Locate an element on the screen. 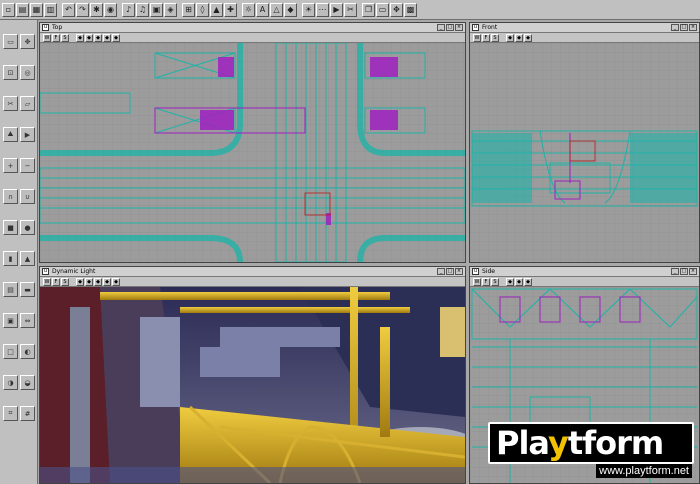 The image size is (700, 484). snap-icon: ⌗ is located at coordinates (10, 413).